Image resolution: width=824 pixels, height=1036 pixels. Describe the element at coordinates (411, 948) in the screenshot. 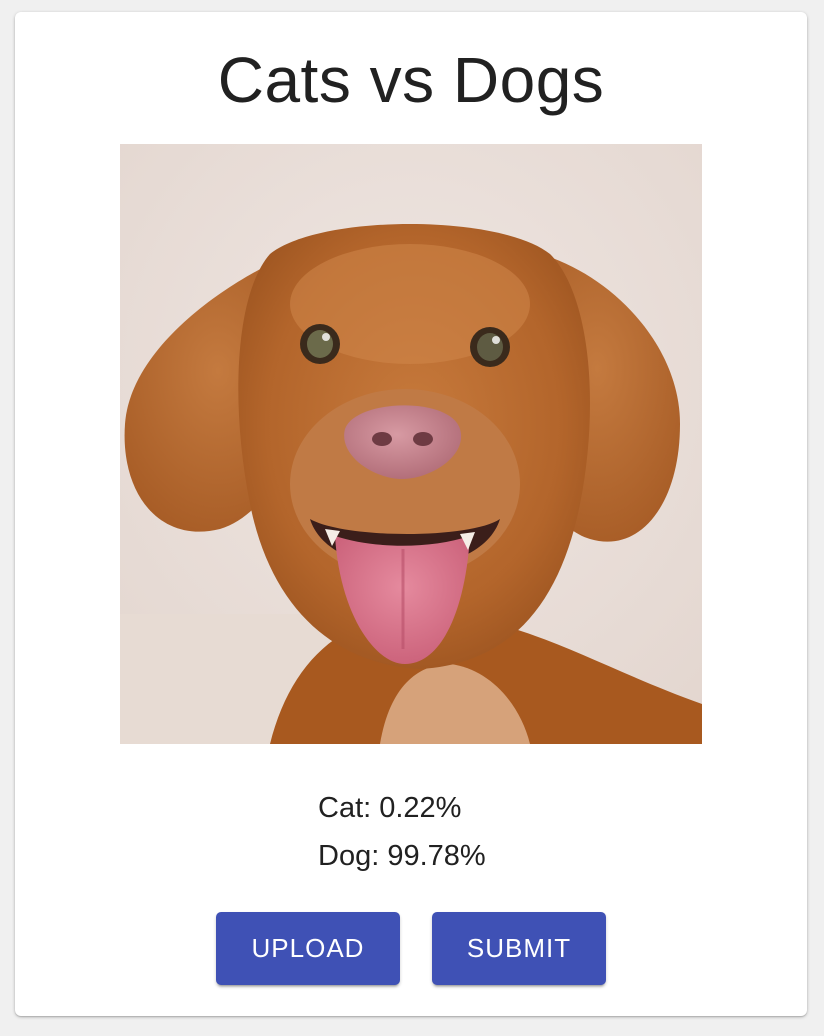

I see `action-buttons: UPLOAD SUBMIT` at that location.